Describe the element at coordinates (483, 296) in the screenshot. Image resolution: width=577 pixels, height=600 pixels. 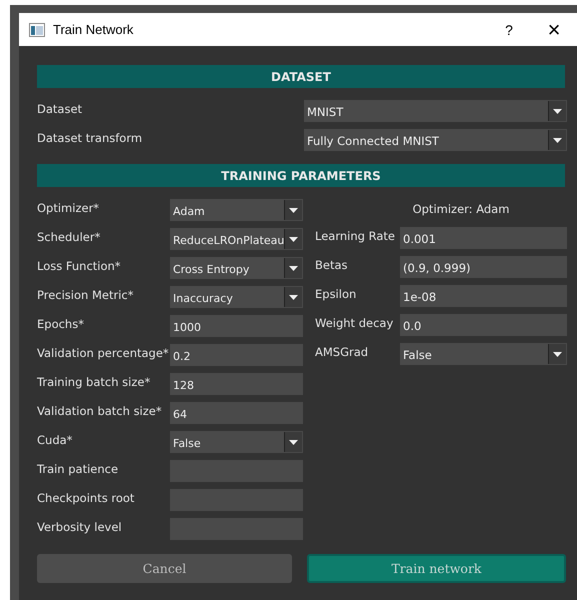
I see `input-field: 1e-08` at that location.